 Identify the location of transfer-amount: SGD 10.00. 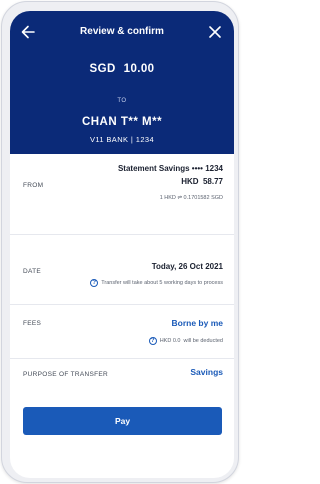
(122, 69).